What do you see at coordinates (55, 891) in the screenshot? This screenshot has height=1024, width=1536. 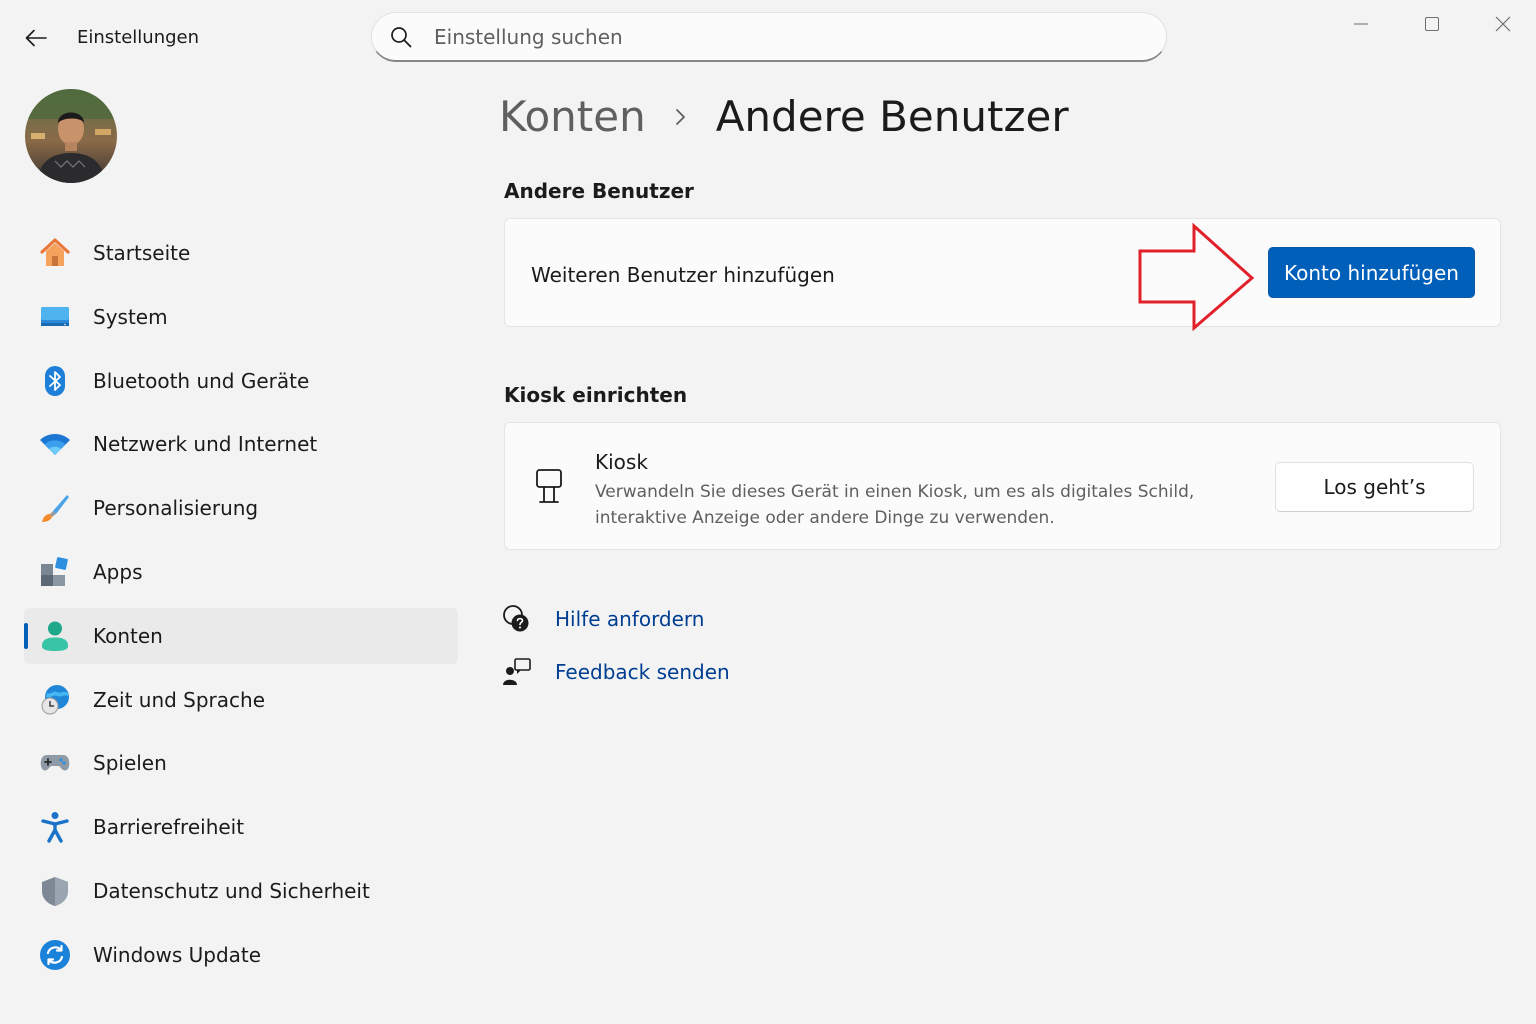 I see `shield-icon` at bounding box center [55, 891].